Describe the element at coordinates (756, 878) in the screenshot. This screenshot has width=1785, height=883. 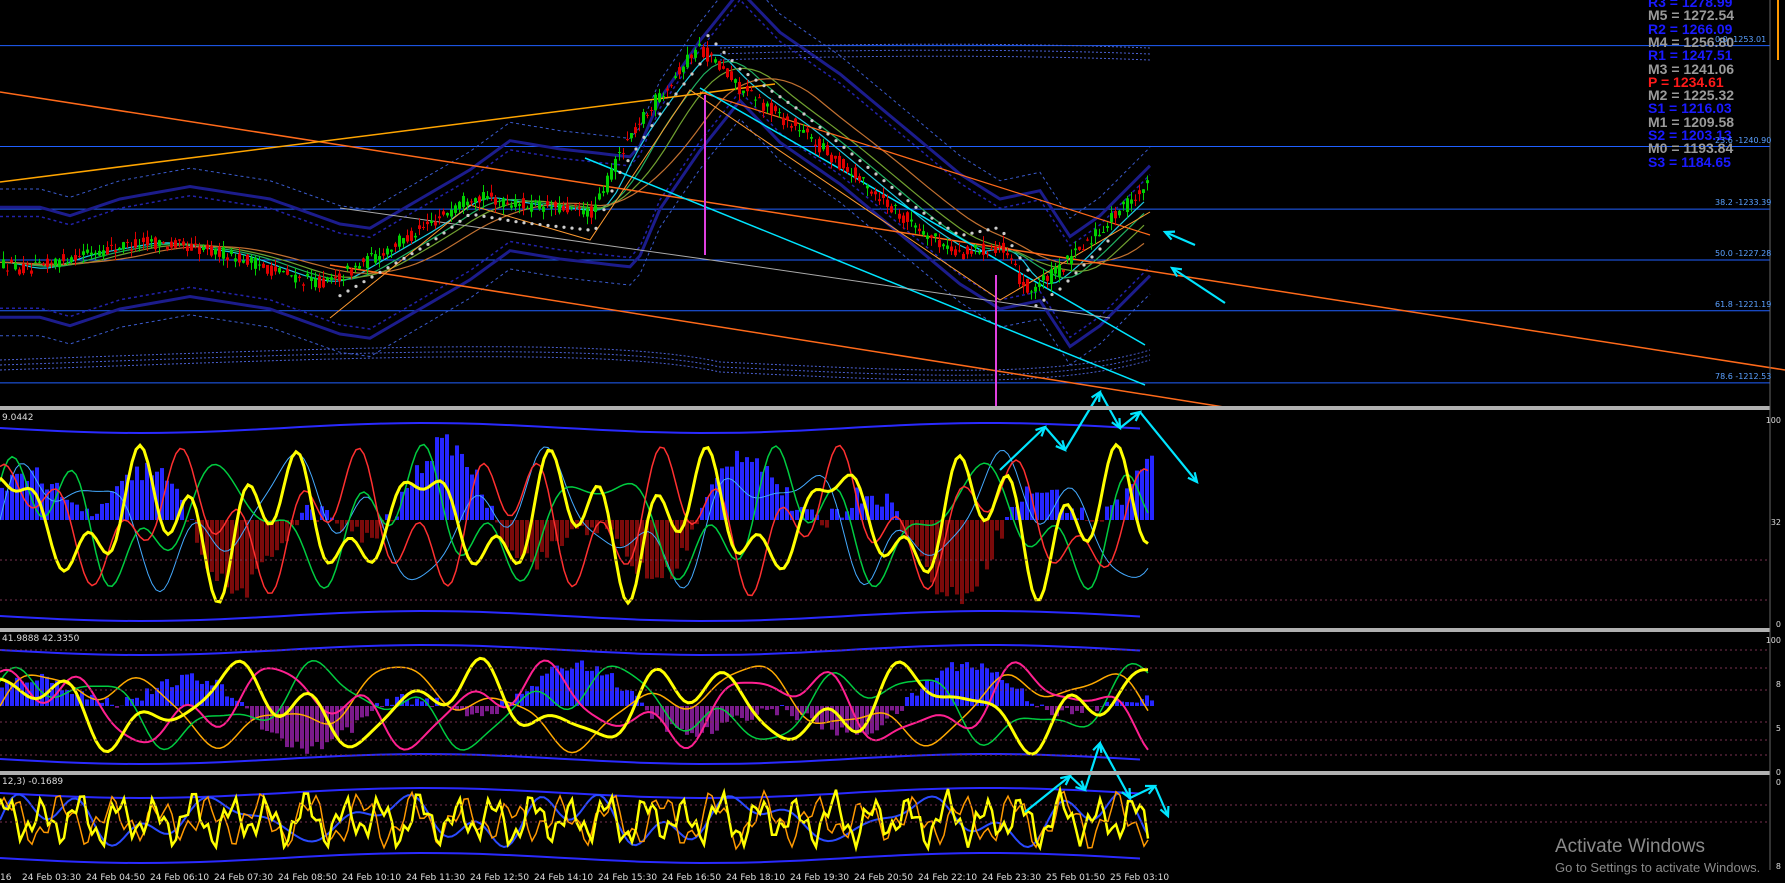
I see `time-axis-label: 24 Feb 18:10` at that location.